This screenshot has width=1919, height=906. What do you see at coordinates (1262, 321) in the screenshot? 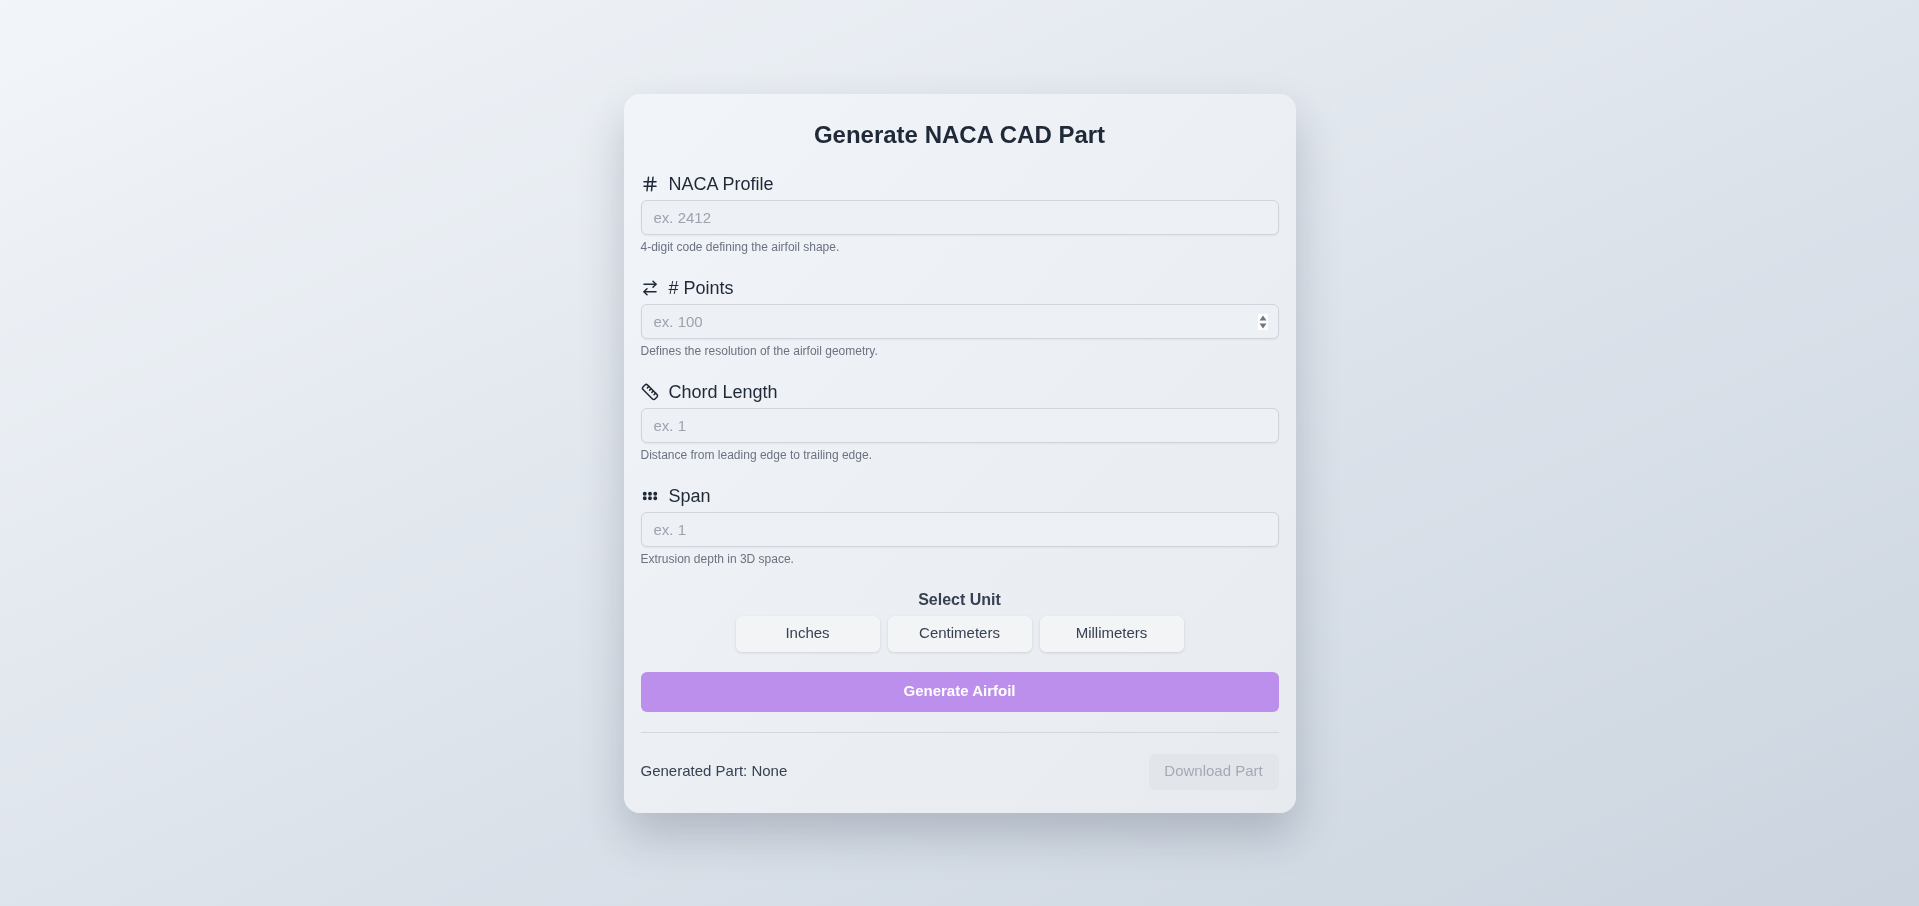
I see `spinner-icon` at bounding box center [1262, 321].